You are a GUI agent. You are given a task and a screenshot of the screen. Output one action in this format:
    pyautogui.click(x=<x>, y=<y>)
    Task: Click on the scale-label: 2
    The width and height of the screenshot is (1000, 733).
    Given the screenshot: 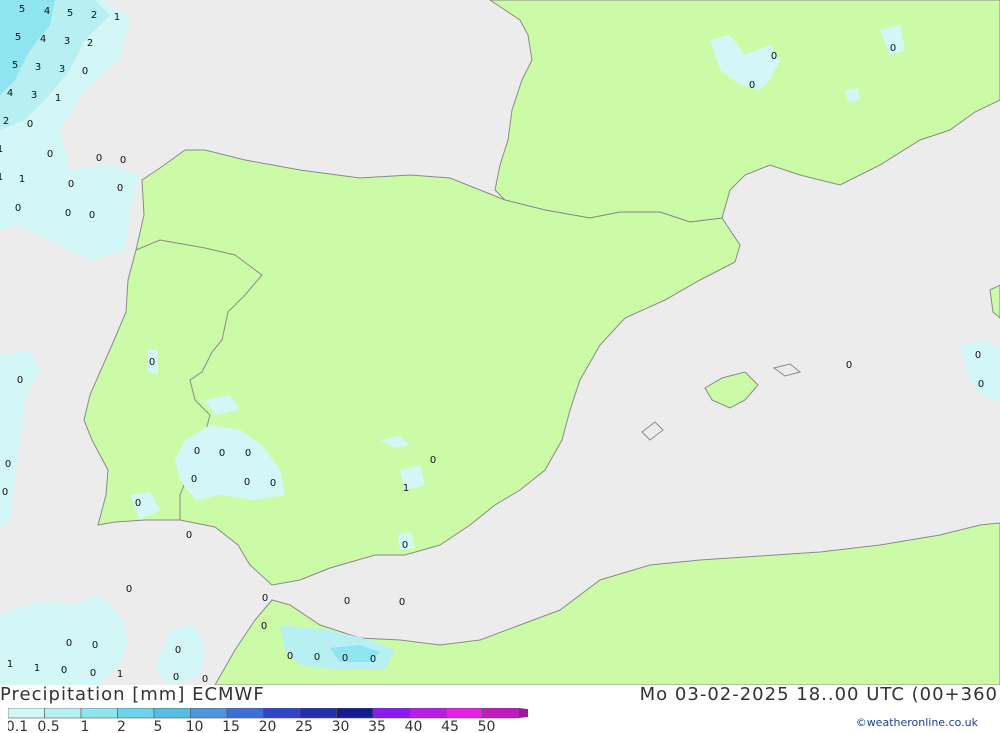 What is the action you would take?
    pyautogui.click(x=121, y=726)
    